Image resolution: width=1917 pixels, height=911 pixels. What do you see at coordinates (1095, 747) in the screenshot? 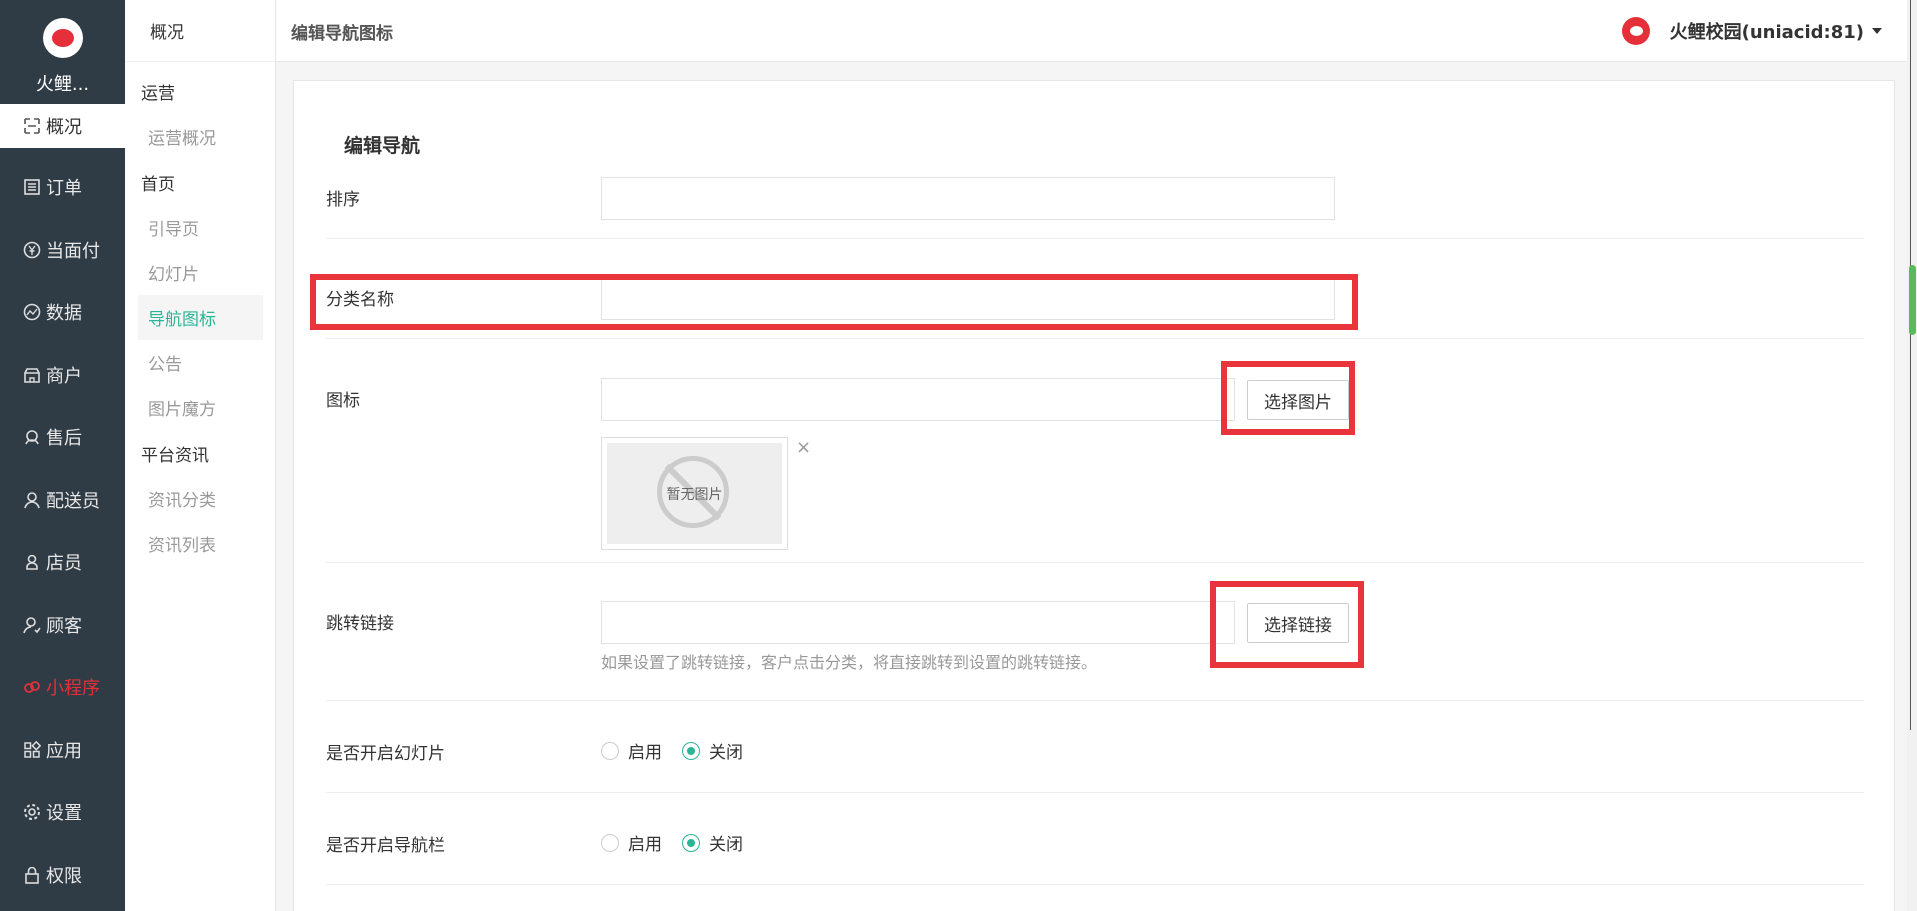
I see `form-row-slide: 是否开启幻灯片 启用 关闭` at bounding box center [1095, 747].